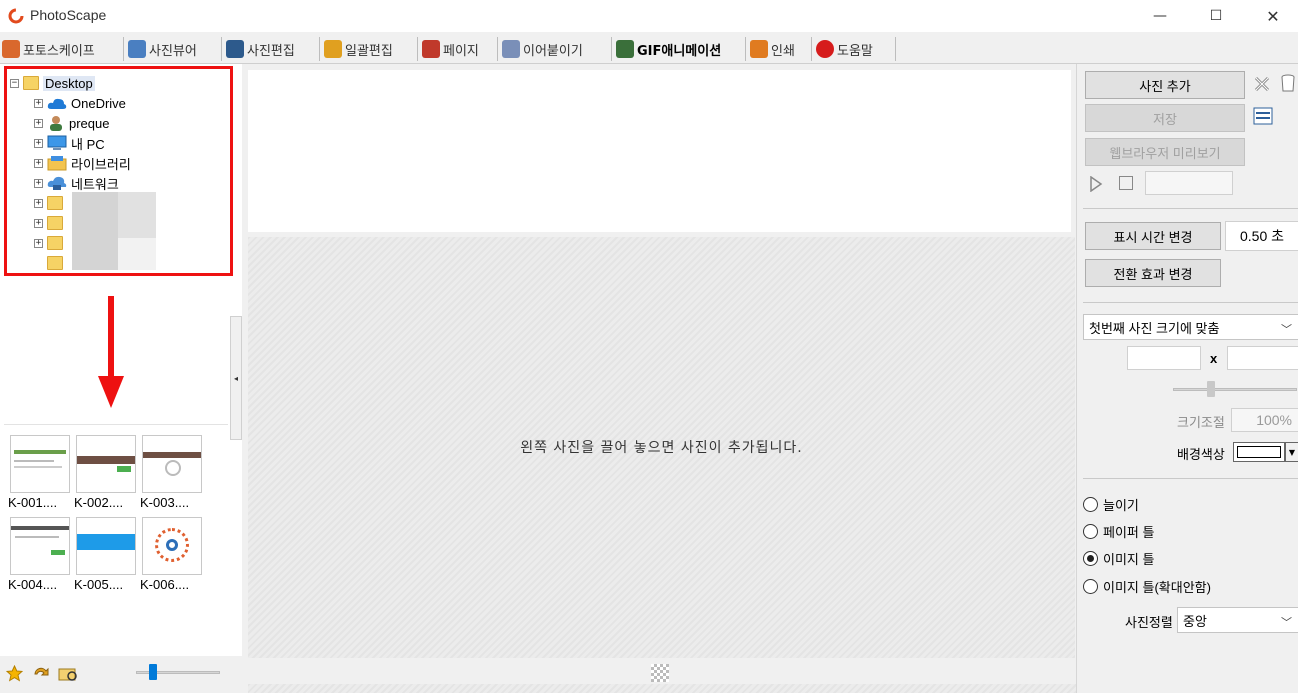  Describe the element at coordinates (1262, 358) in the screenshot. I see `height-field` at that location.